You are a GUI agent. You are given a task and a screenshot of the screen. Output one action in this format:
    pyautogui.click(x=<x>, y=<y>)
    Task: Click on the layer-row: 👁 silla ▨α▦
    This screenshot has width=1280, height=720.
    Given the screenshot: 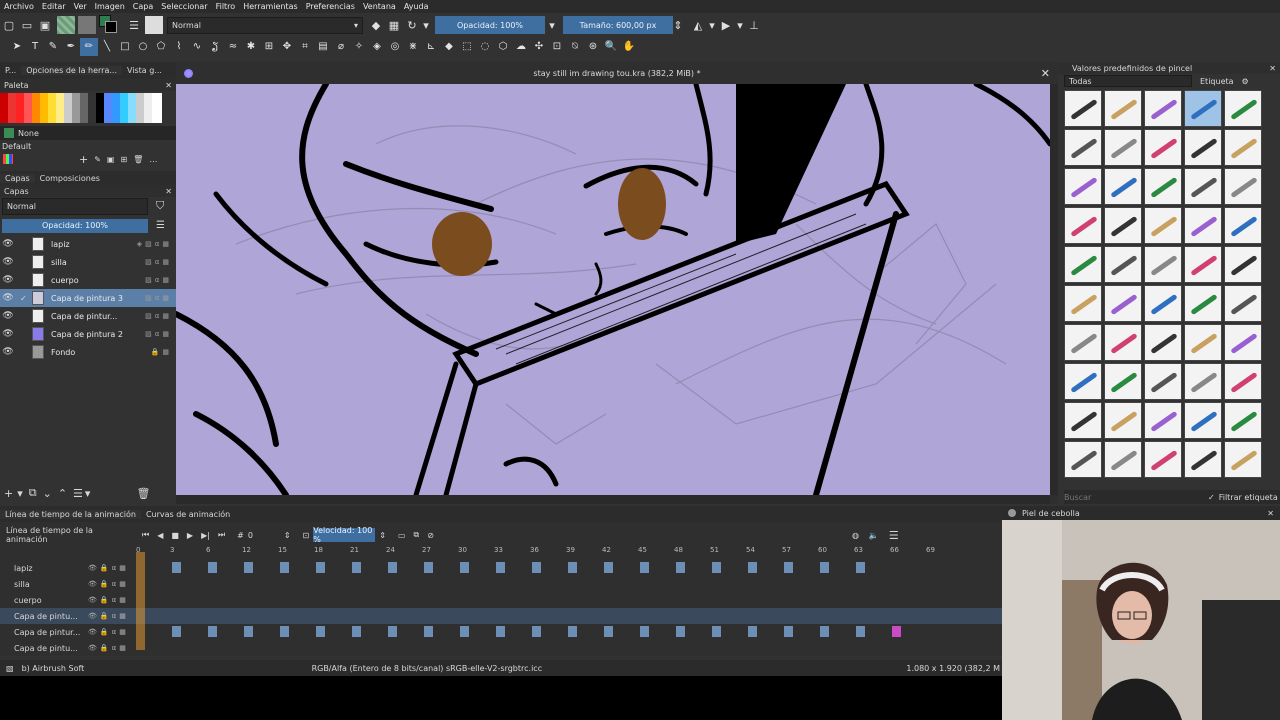 What is the action you would take?
    pyautogui.click(x=88, y=262)
    